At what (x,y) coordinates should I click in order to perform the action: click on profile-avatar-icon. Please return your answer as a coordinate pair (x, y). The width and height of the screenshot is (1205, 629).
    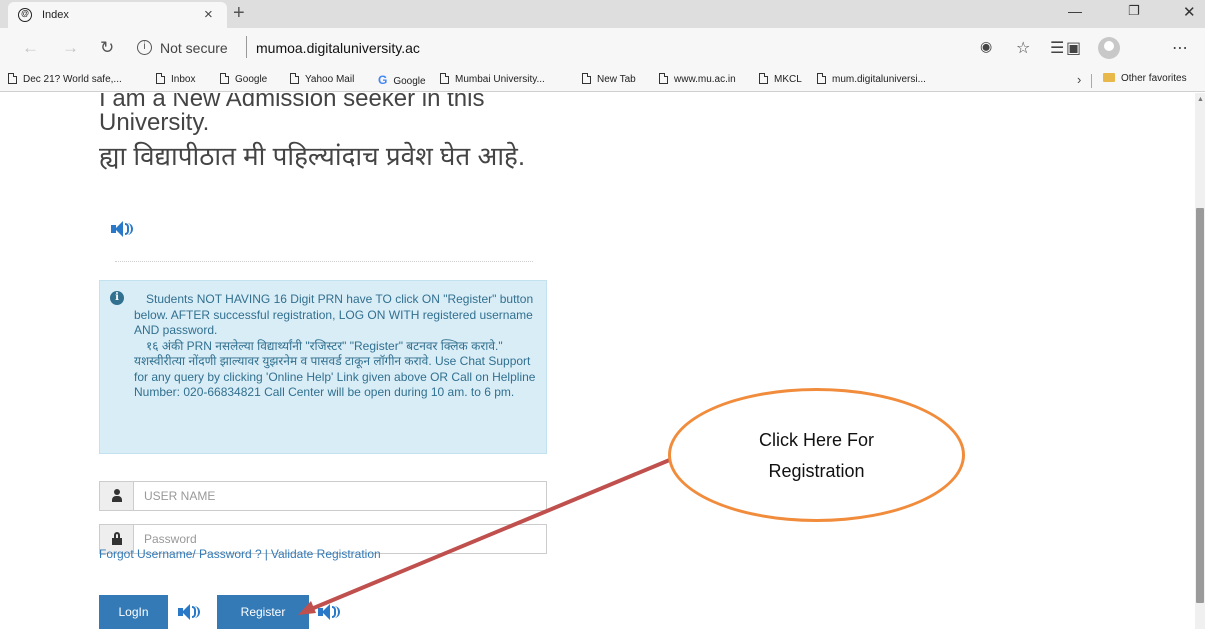
    Looking at the image, I should click on (1109, 48).